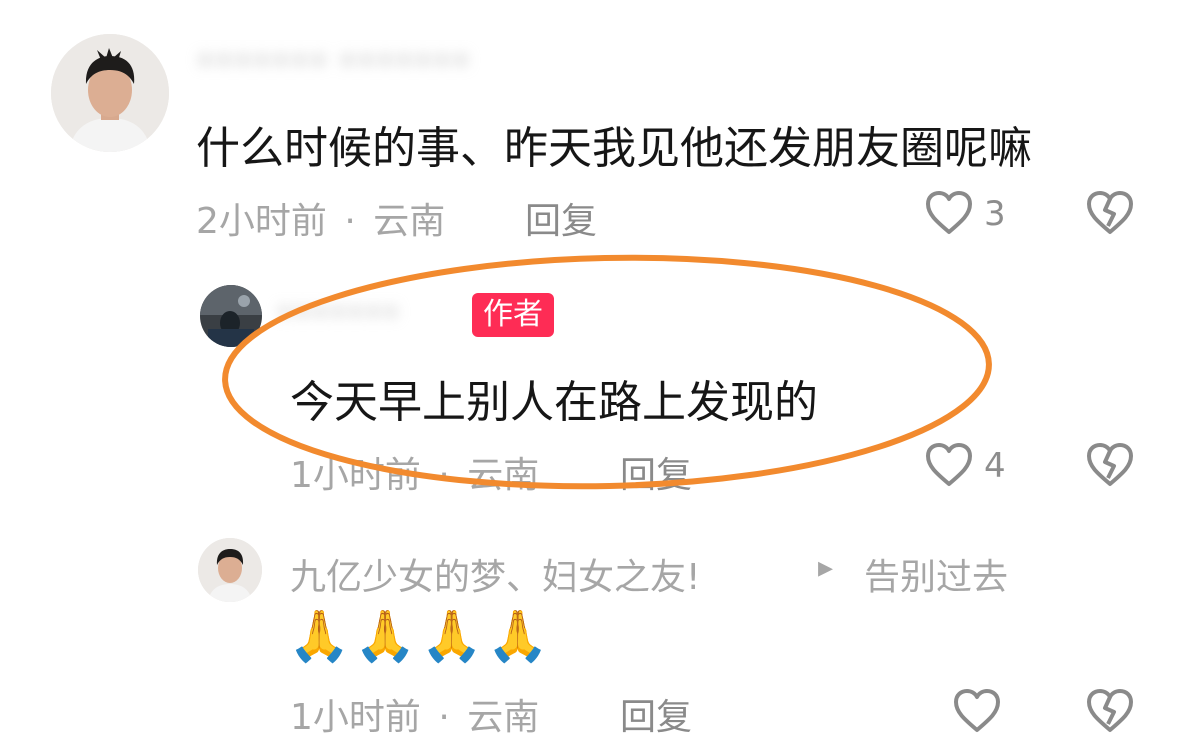  I want to click on reply-meta: 1小时前 · 云南, so click(414, 714).